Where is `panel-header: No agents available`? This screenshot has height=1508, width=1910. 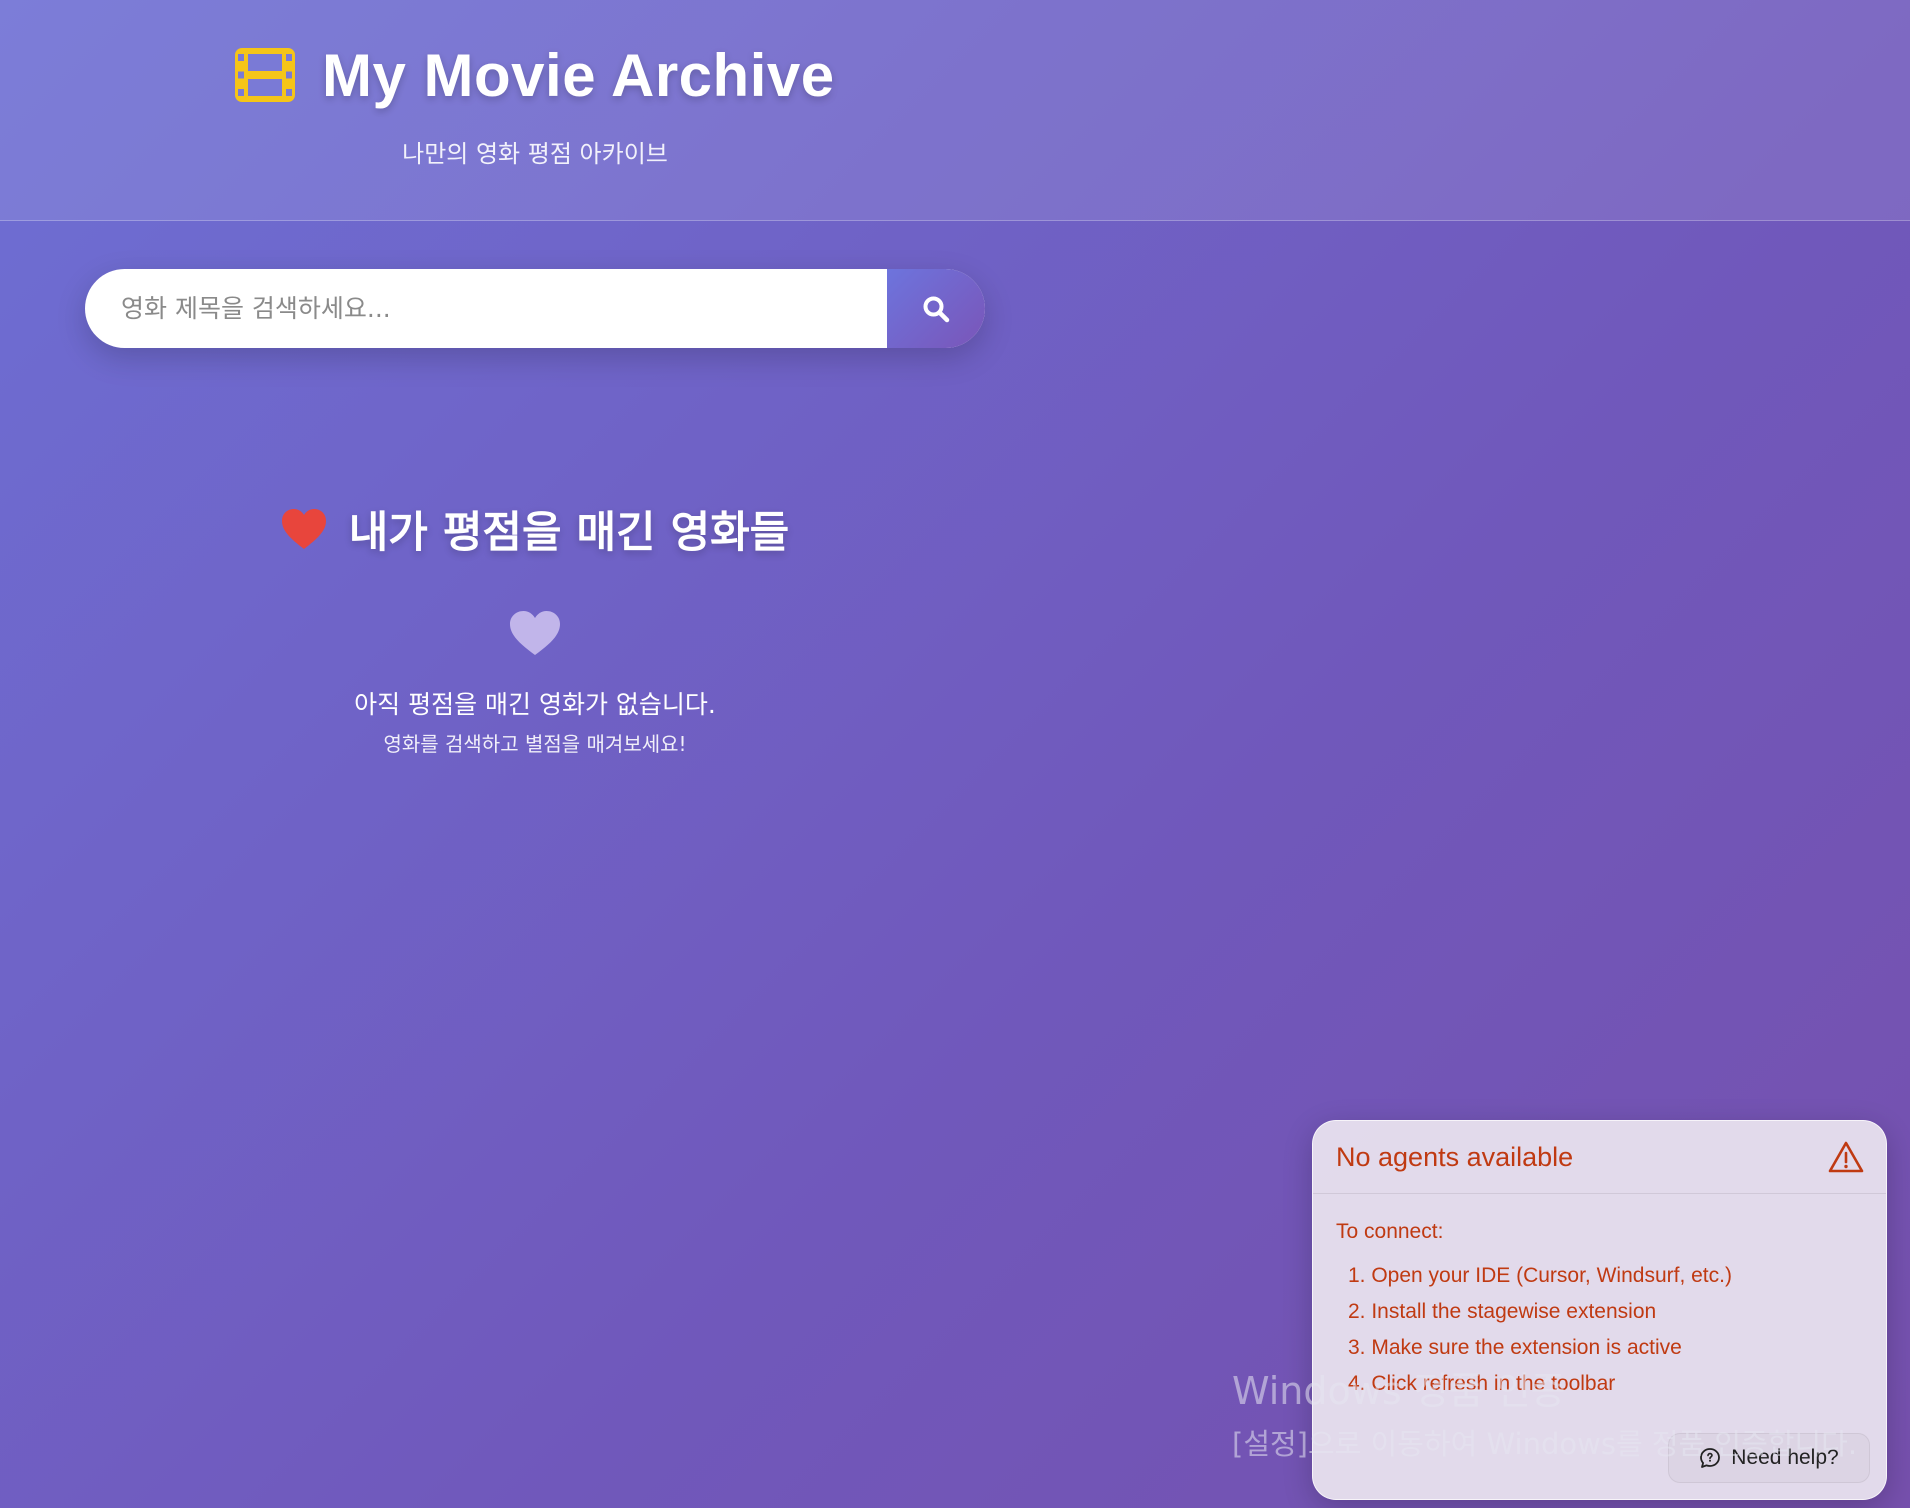 panel-header: No agents available is located at coordinates (1599, 1157).